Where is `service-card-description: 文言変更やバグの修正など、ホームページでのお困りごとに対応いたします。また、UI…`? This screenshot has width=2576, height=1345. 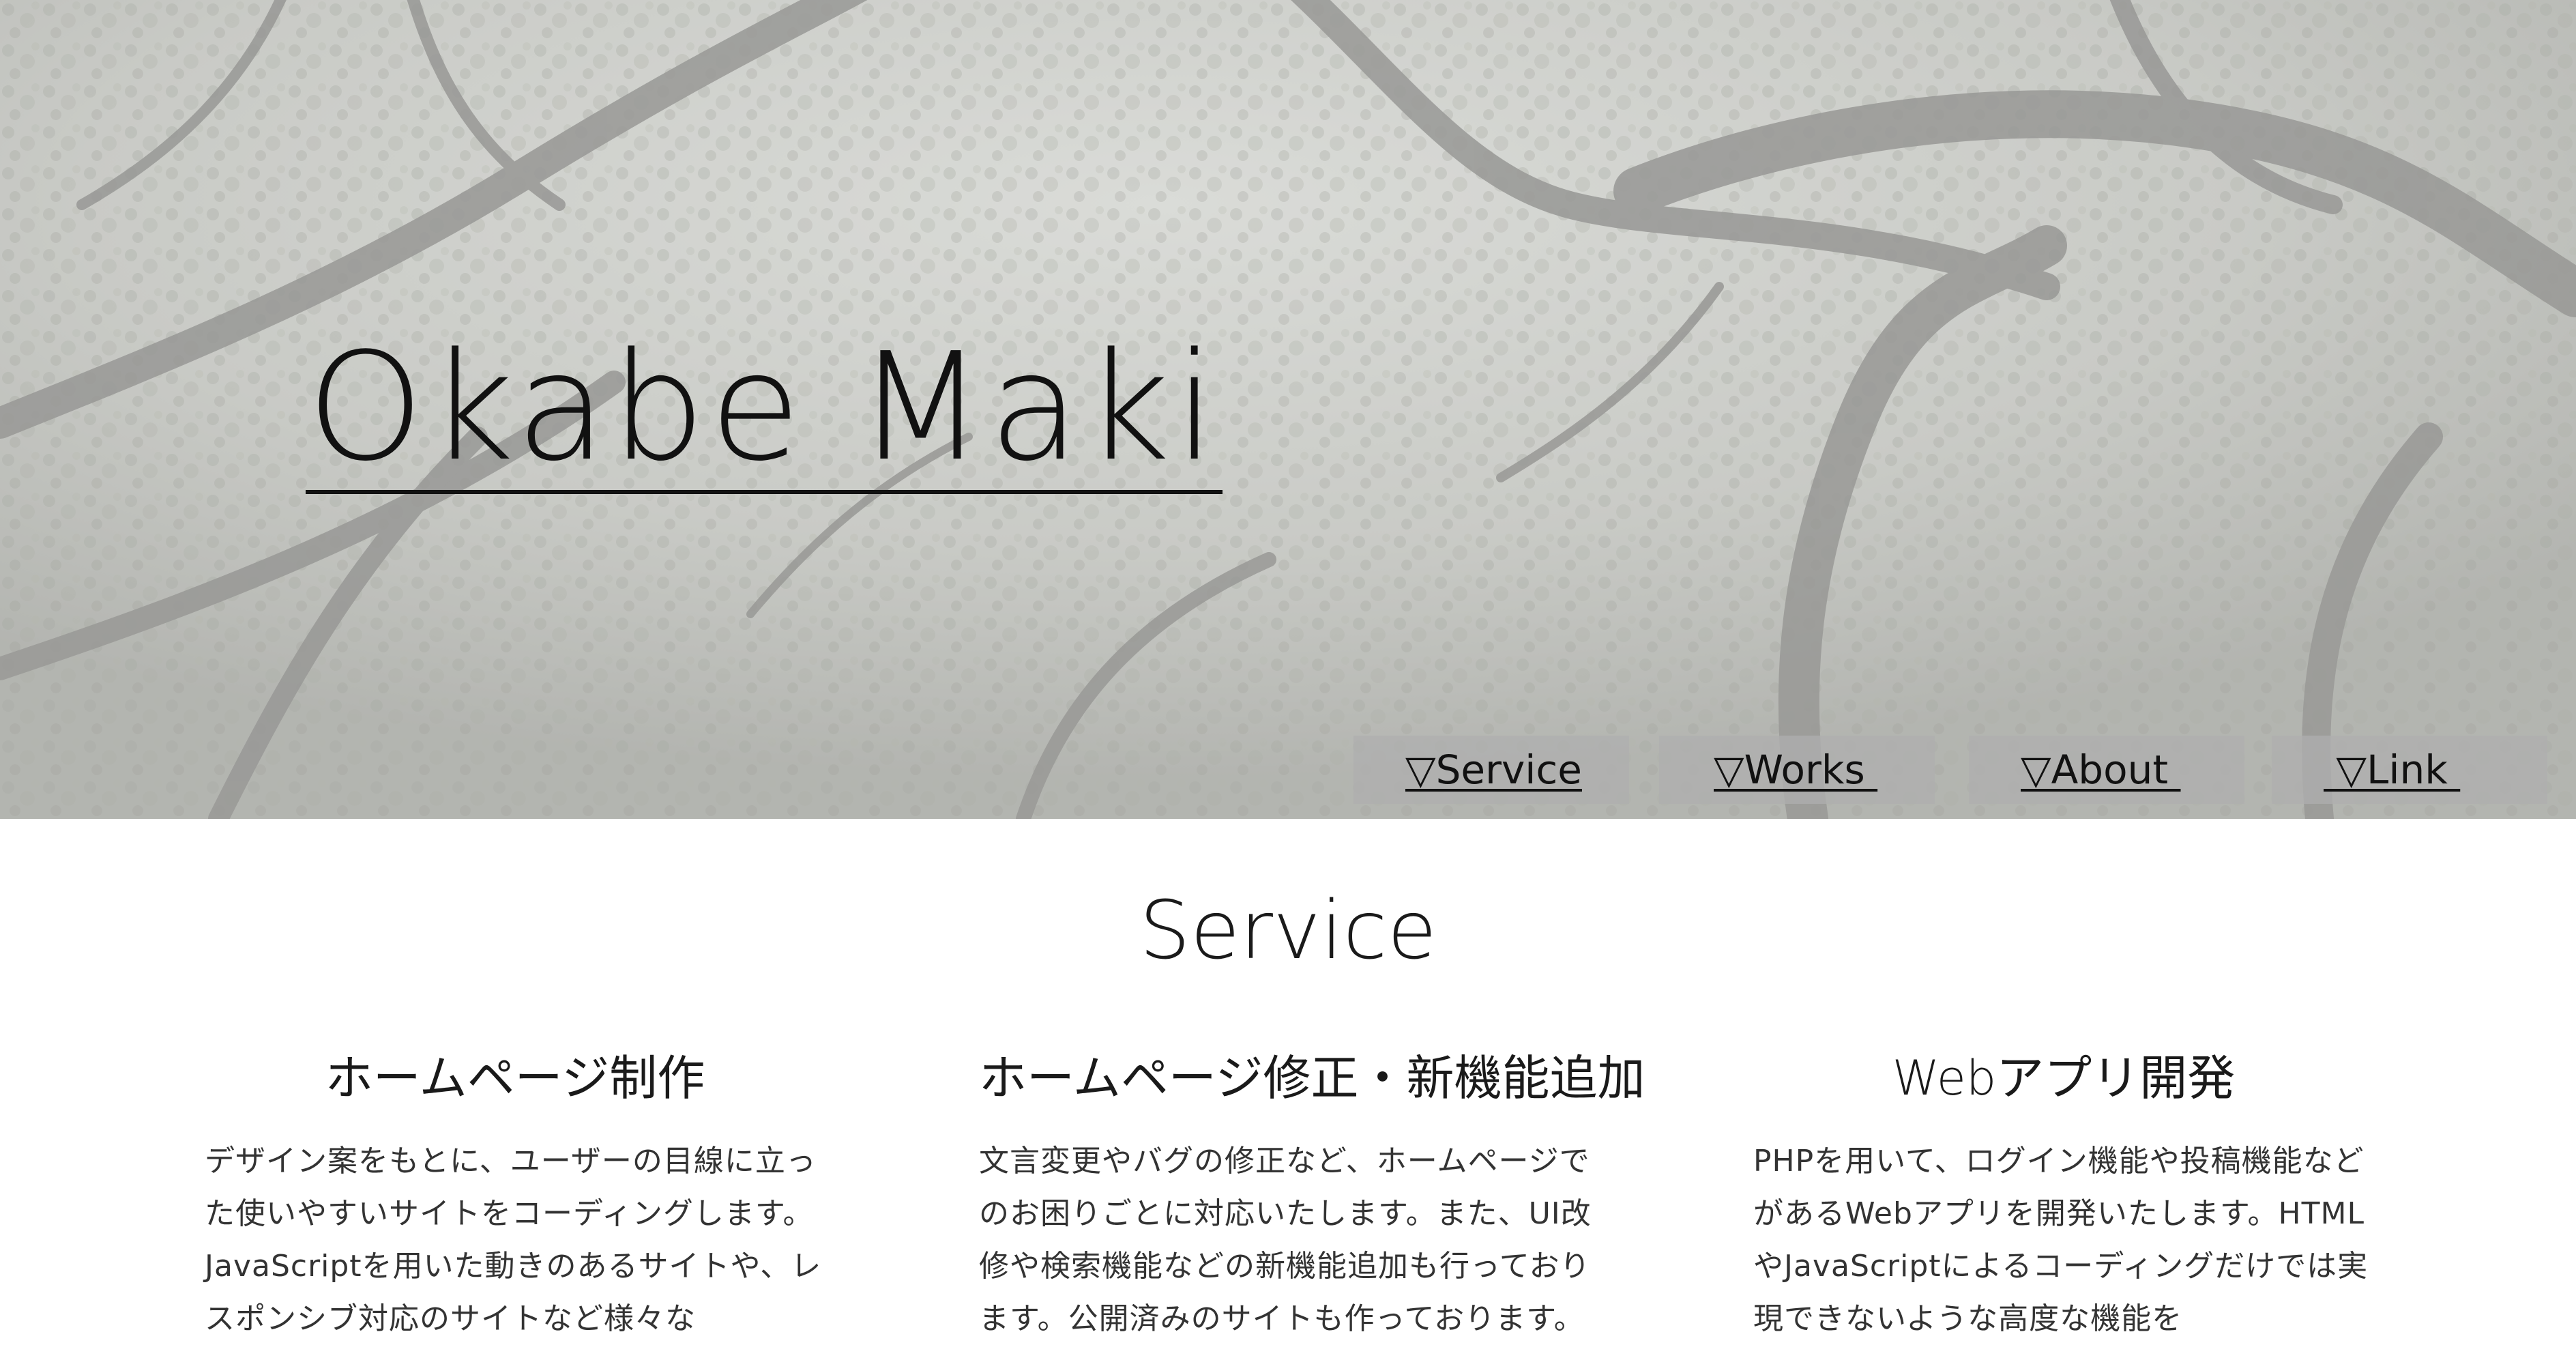
service-card-description: 文言変更やバグの修正など、ホームページでのお困りごとに対応いたします。また、UI… is located at coordinates (1285, 1240).